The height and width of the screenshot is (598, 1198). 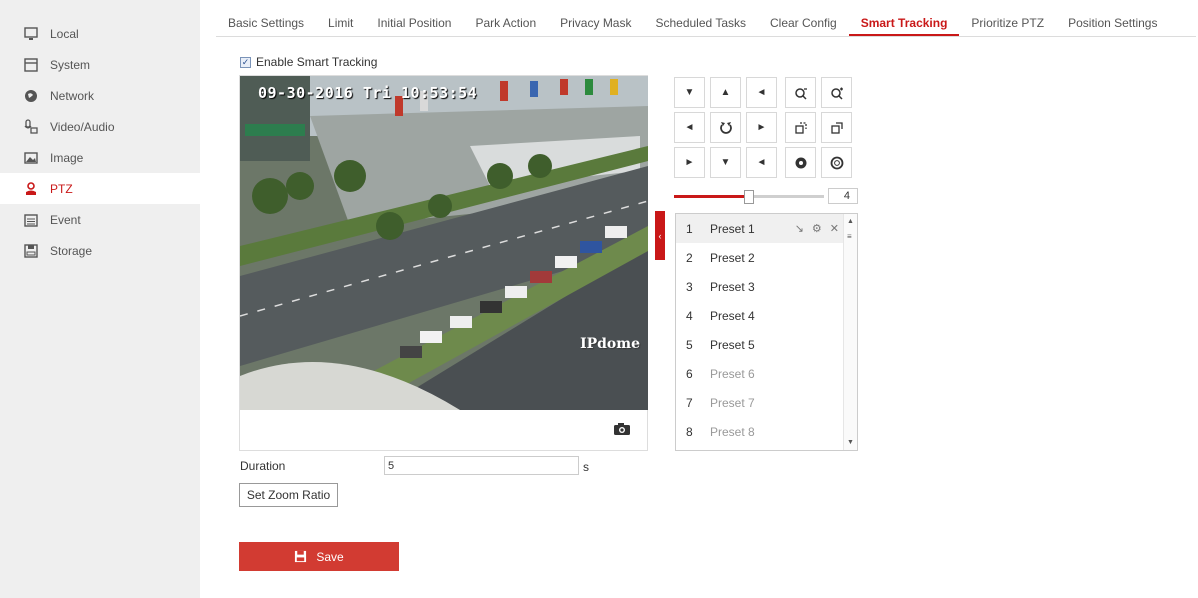 I want to click on preset-name: Preset 8, so click(x=732, y=431).